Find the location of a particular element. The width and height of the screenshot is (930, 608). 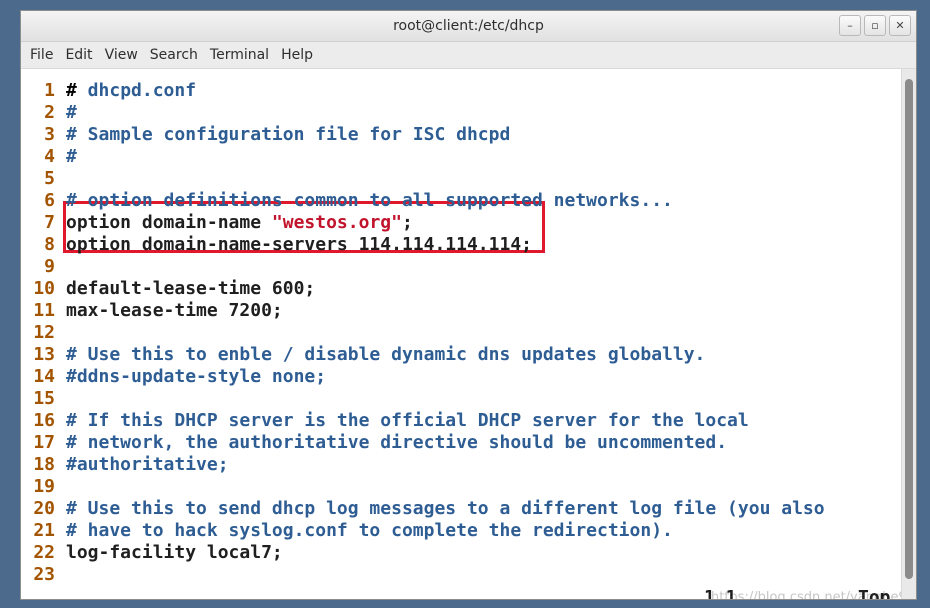

editor-line: 15 is located at coordinates (38, 399).